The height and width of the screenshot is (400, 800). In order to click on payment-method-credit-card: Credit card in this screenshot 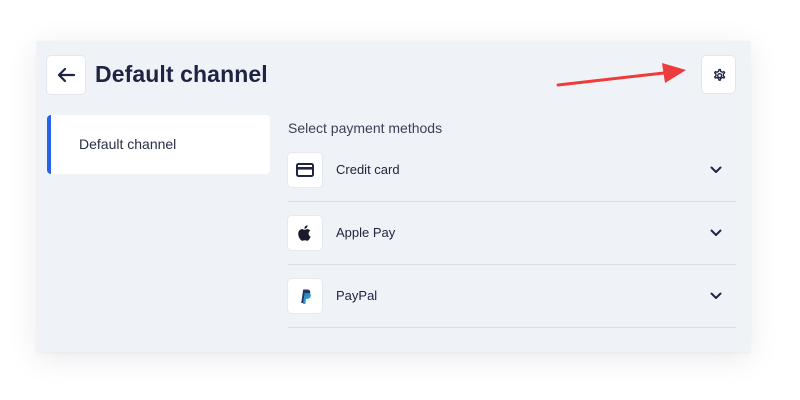, I will do `click(512, 170)`.